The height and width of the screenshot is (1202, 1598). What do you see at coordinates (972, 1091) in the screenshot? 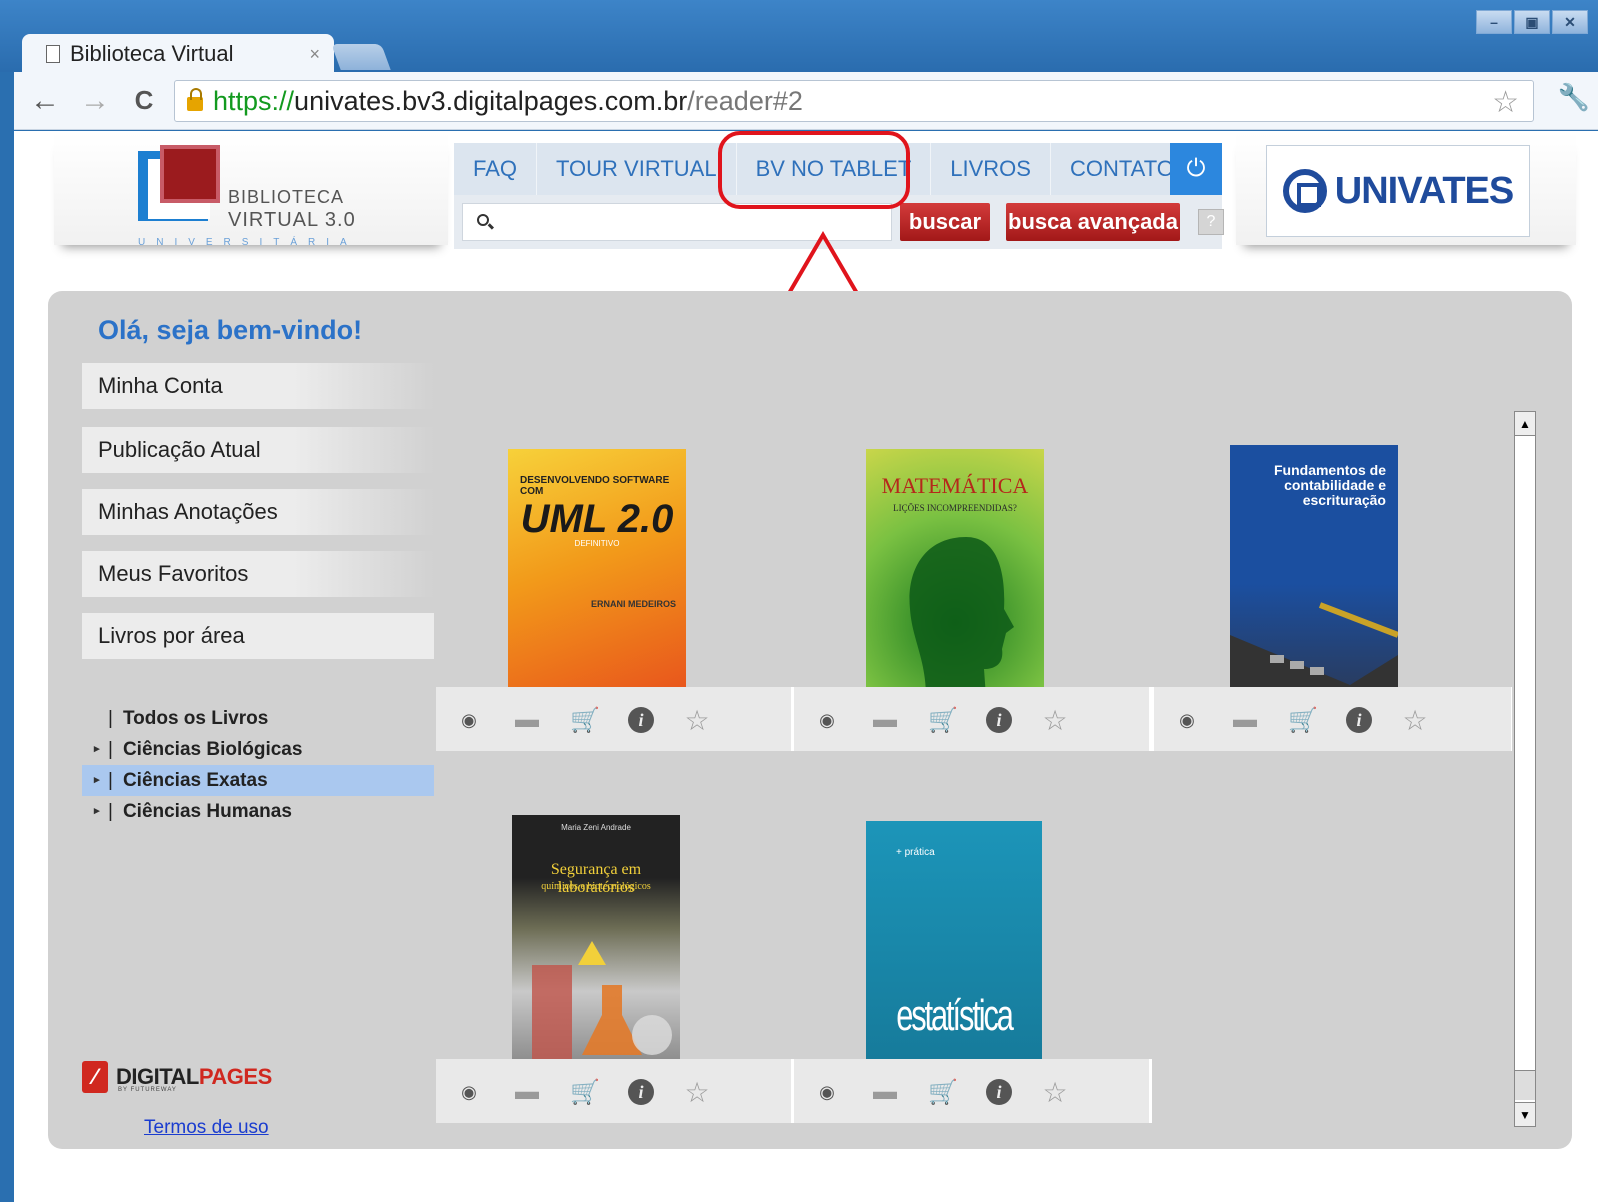
I see `book-actions-5: ◉ ▬ 🛒 i ☆` at bounding box center [972, 1091].